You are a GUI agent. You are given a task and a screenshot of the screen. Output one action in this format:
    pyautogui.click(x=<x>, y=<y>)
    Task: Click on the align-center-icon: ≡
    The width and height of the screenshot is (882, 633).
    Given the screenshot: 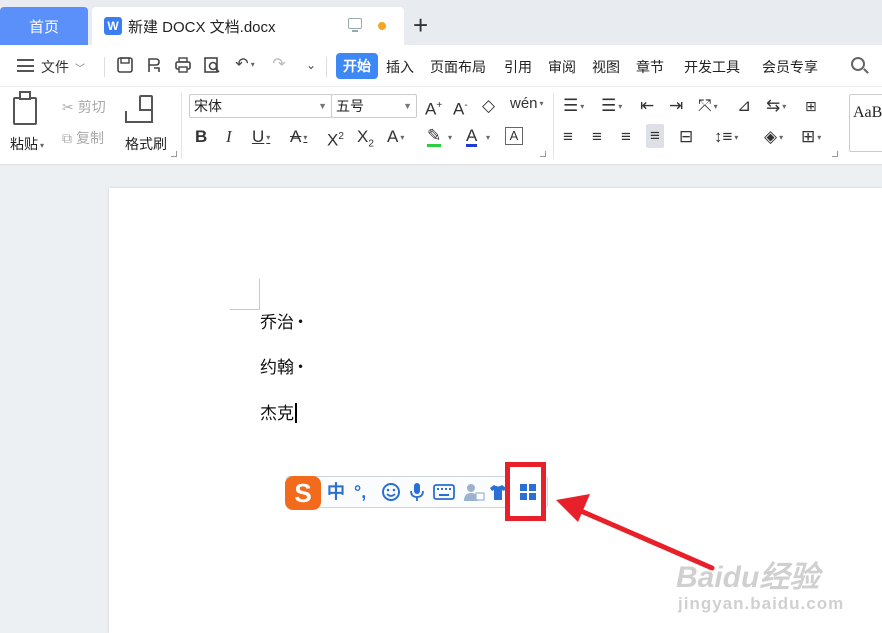 What is the action you would take?
    pyautogui.click(x=597, y=137)
    